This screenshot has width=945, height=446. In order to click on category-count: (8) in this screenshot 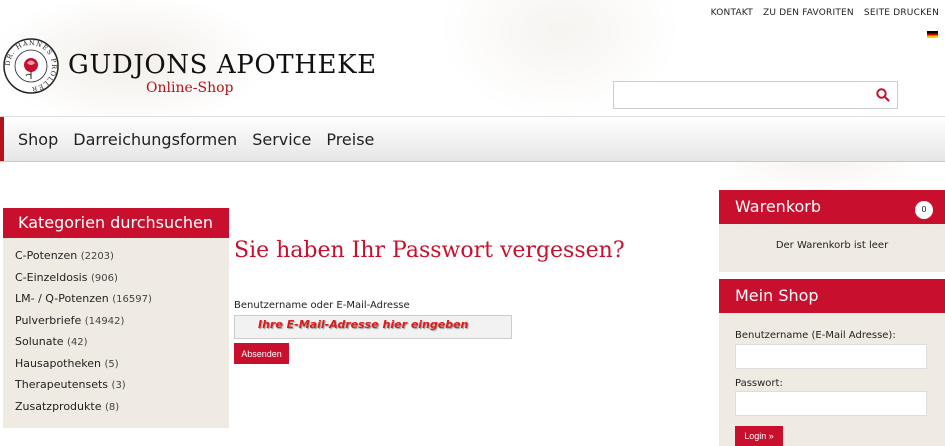, I will do `click(112, 407)`.